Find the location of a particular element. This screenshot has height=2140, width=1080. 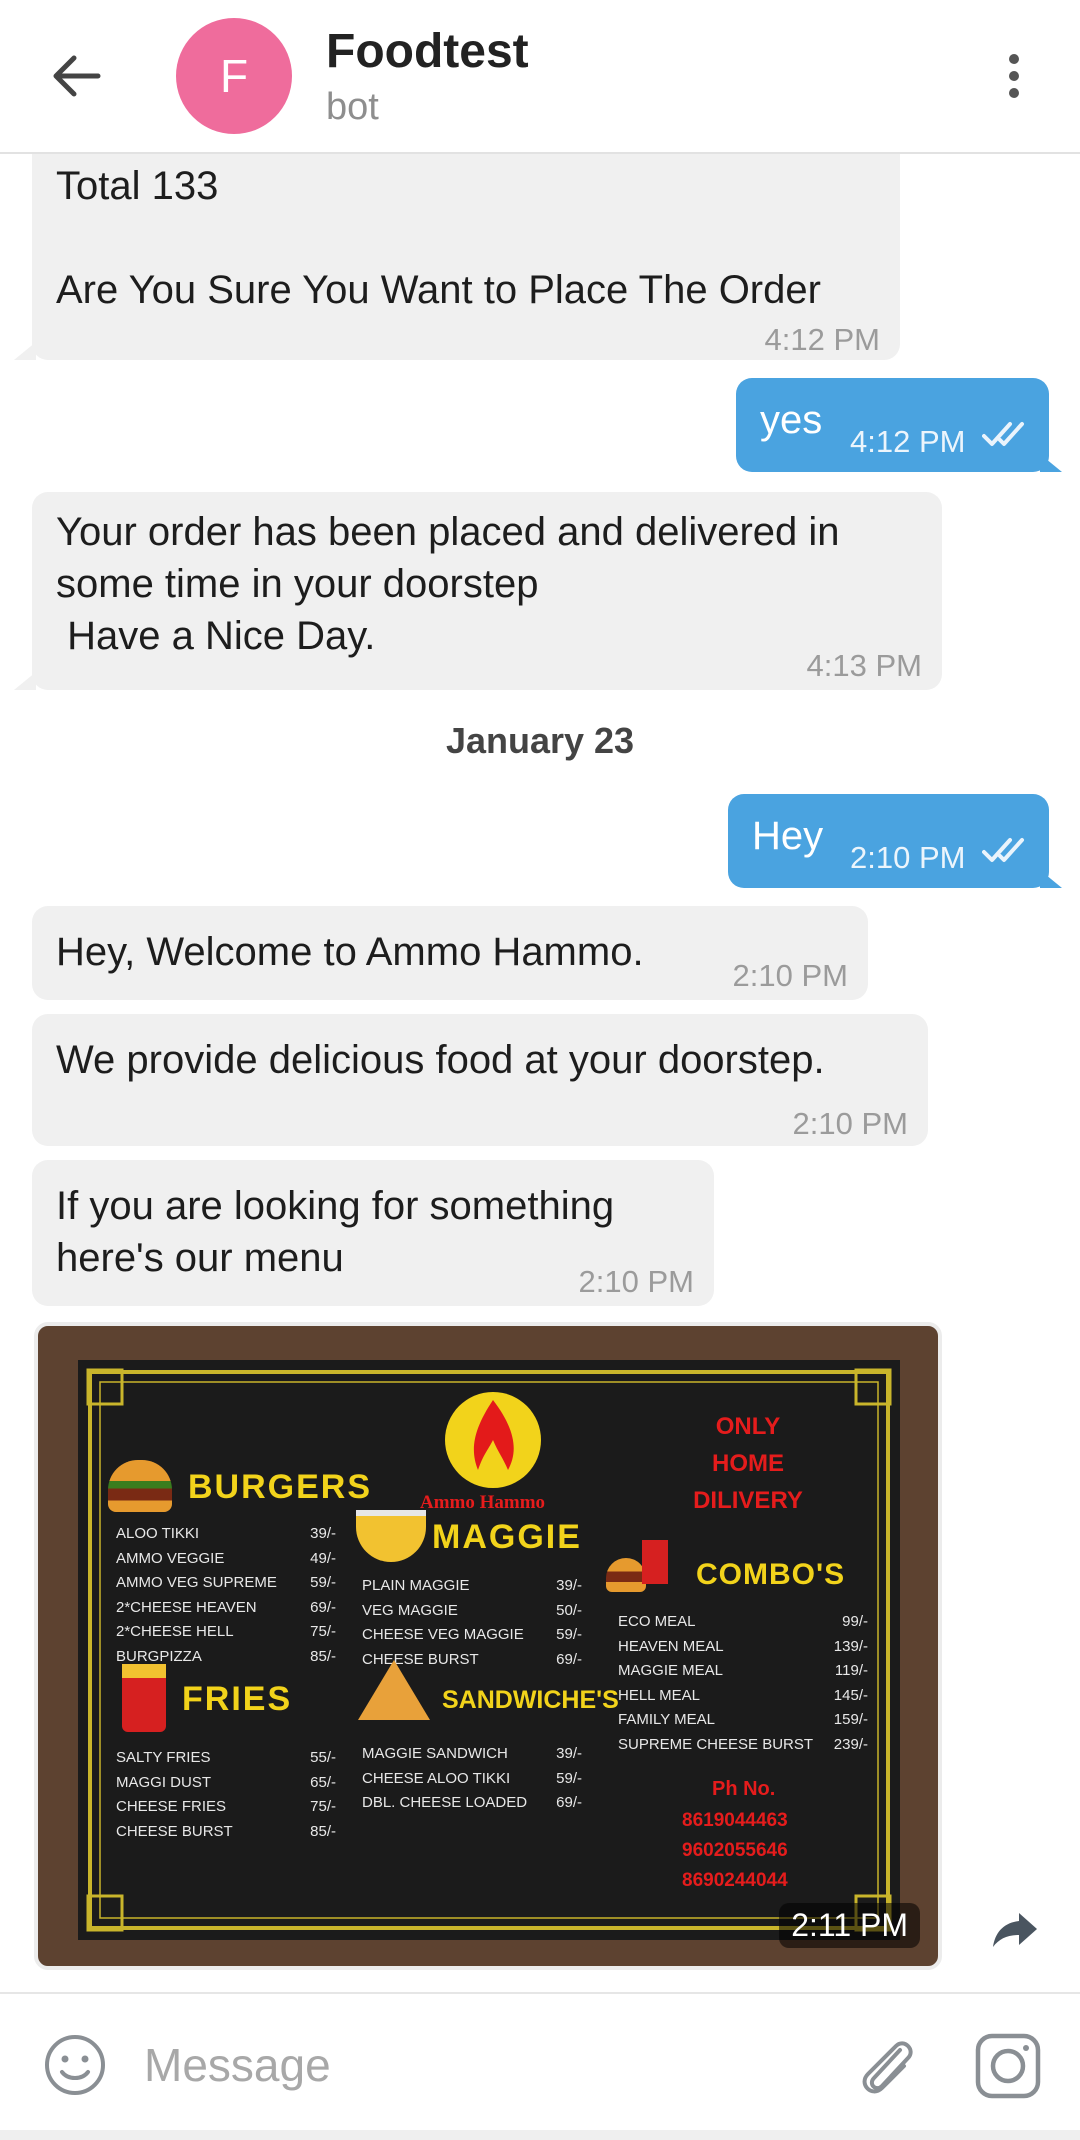

message-bubble-in: Hey, Welcome to Ammo Hammo. 2:10 PM is located at coordinates (450, 953).